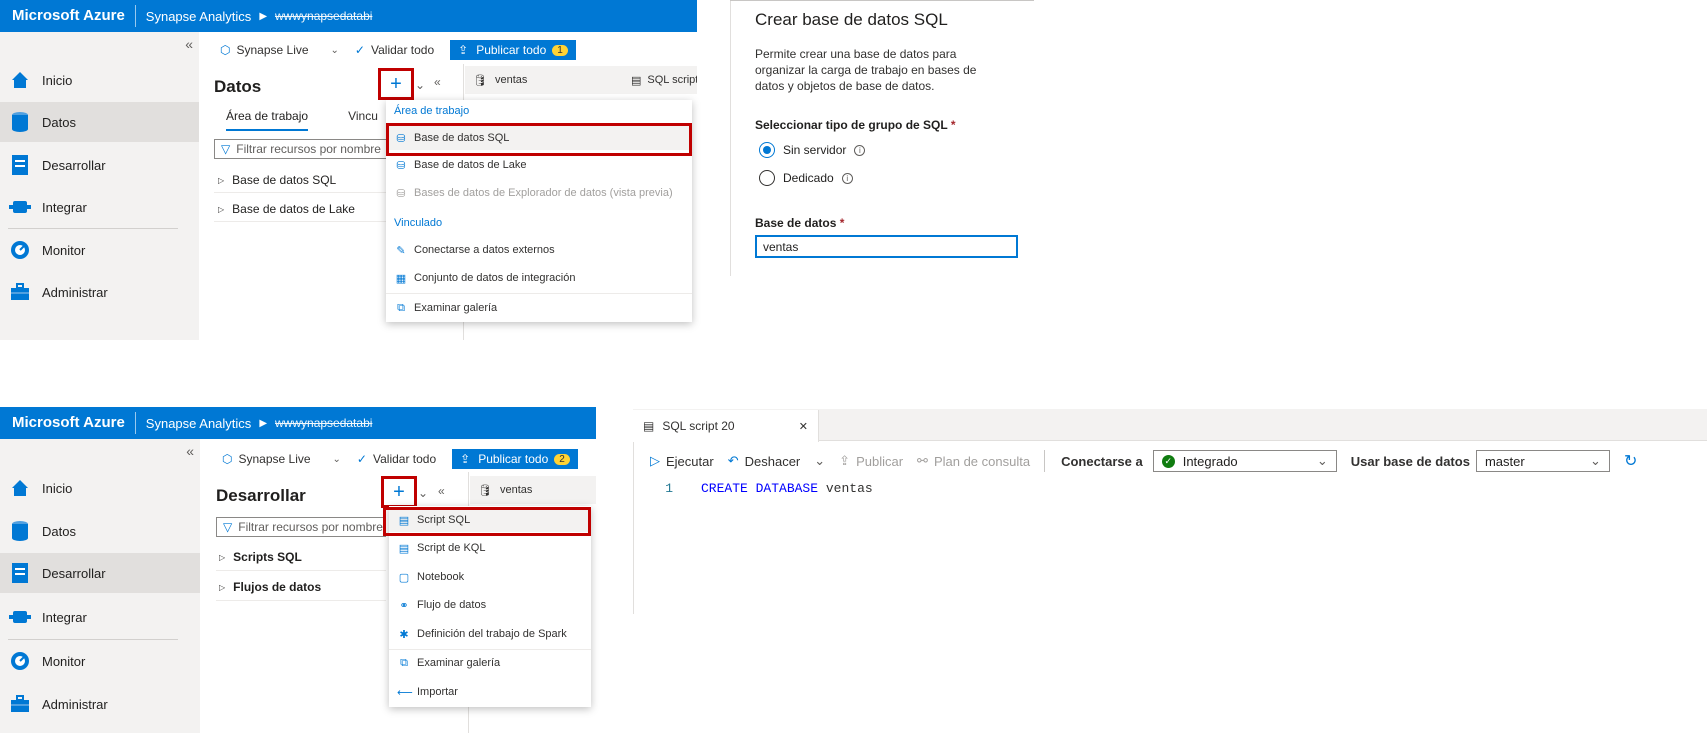 Image resolution: width=1707 pixels, height=733 pixels. Describe the element at coordinates (484, 250) in the screenshot. I see `menu-item-label: Conectarse a datos externos` at that location.